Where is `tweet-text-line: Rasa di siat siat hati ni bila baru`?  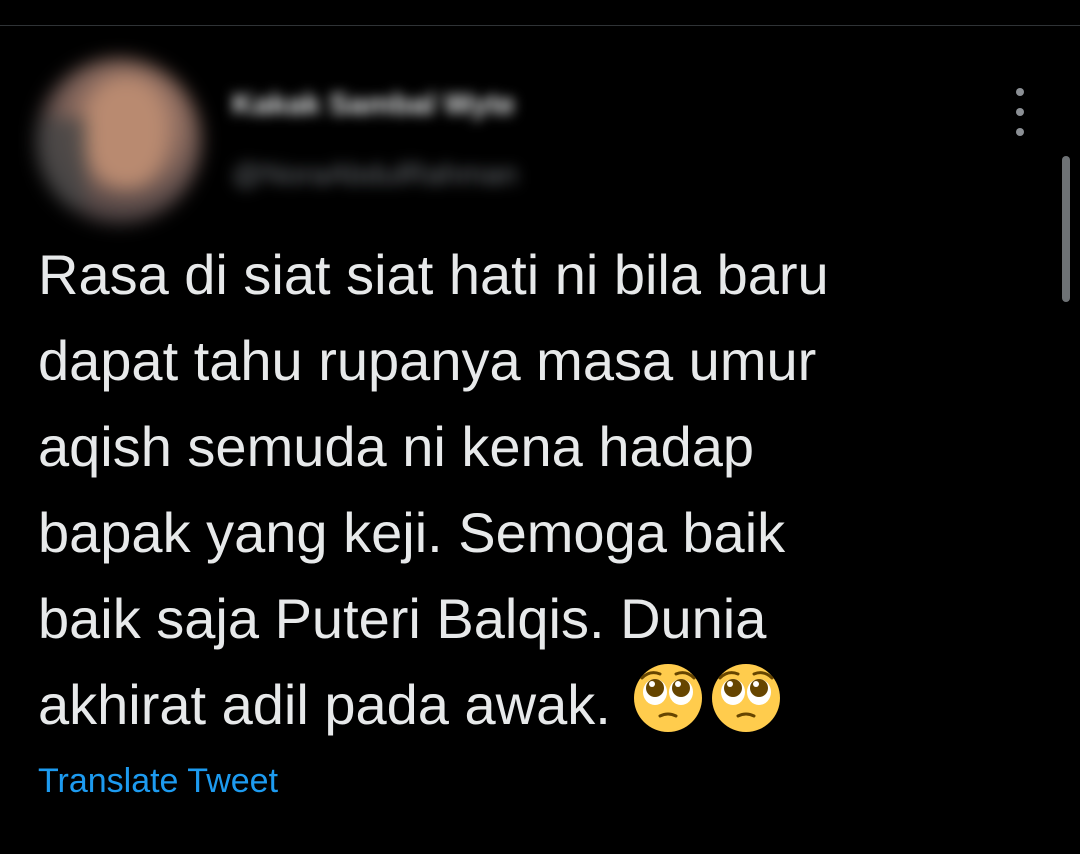 tweet-text-line: Rasa di siat siat hati ni bila baru is located at coordinates (433, 274).